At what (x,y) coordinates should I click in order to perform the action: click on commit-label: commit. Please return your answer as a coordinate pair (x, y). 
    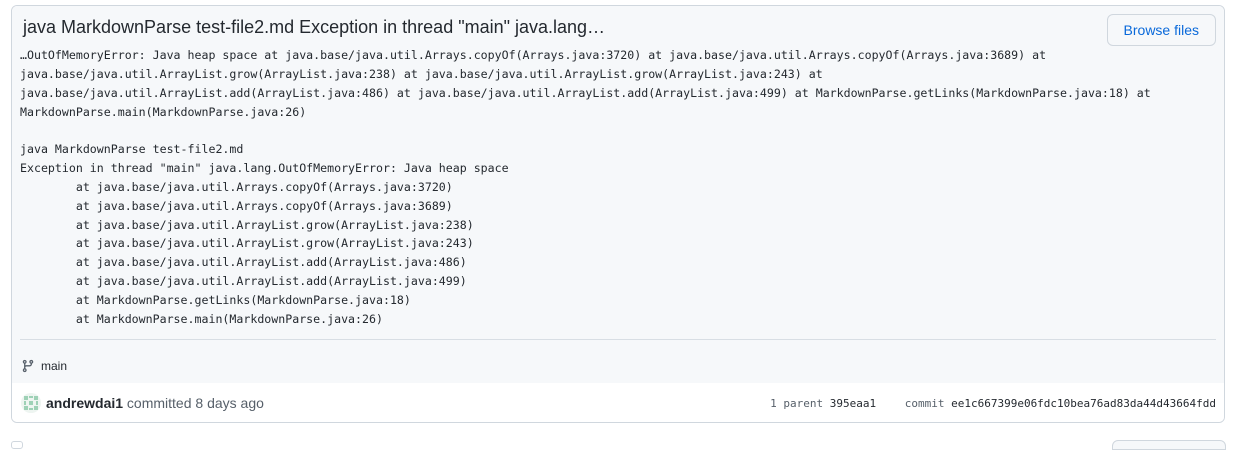
    Looking at the image, I should click on (924, 403).